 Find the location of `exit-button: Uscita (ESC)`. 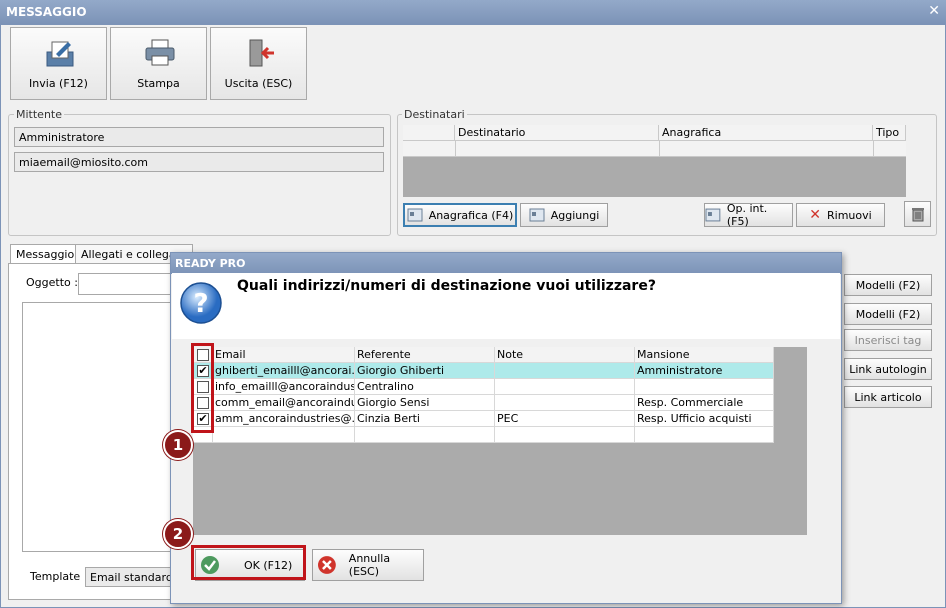

exit-button: Uscita (ESC) is located at coordinates (258, 63).